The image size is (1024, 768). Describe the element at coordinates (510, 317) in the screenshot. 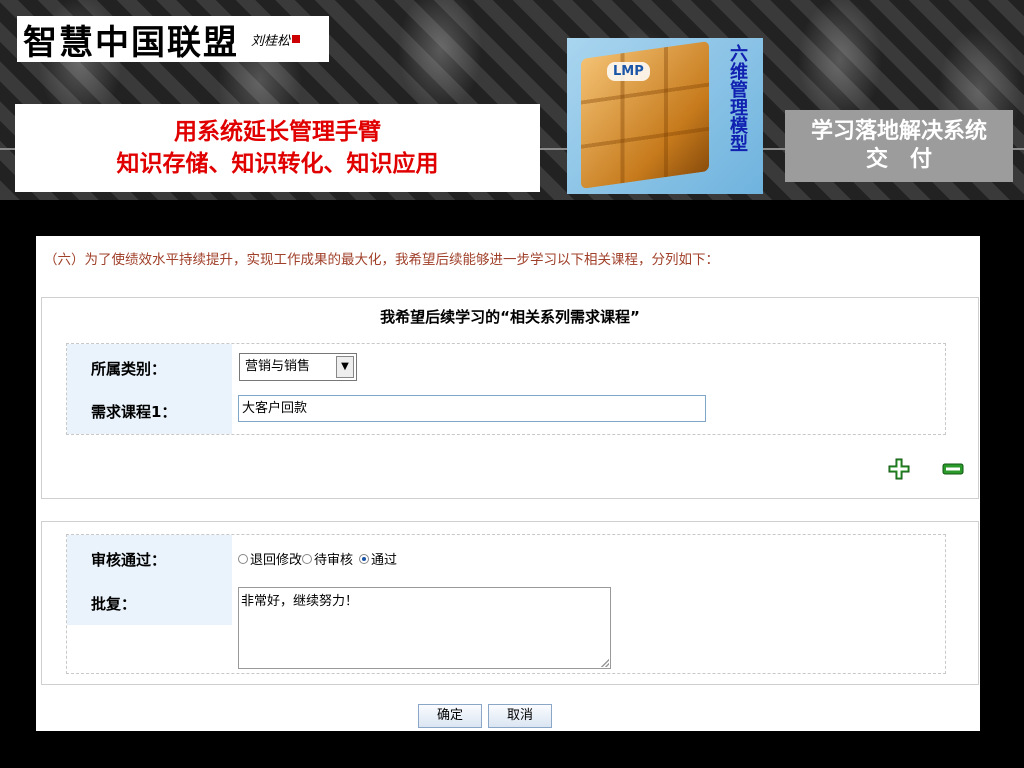

I see `panel-title: 我希望后续学习的“相关系列需求课程”` at that location.